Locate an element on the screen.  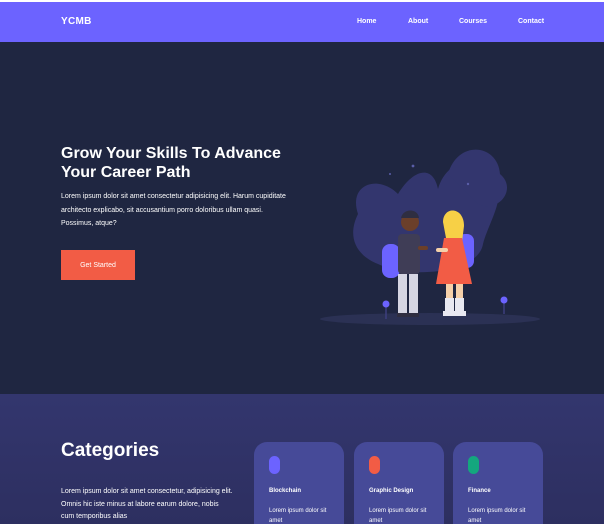
category-card-title: Blockchain is located at coordinates (285, 491).